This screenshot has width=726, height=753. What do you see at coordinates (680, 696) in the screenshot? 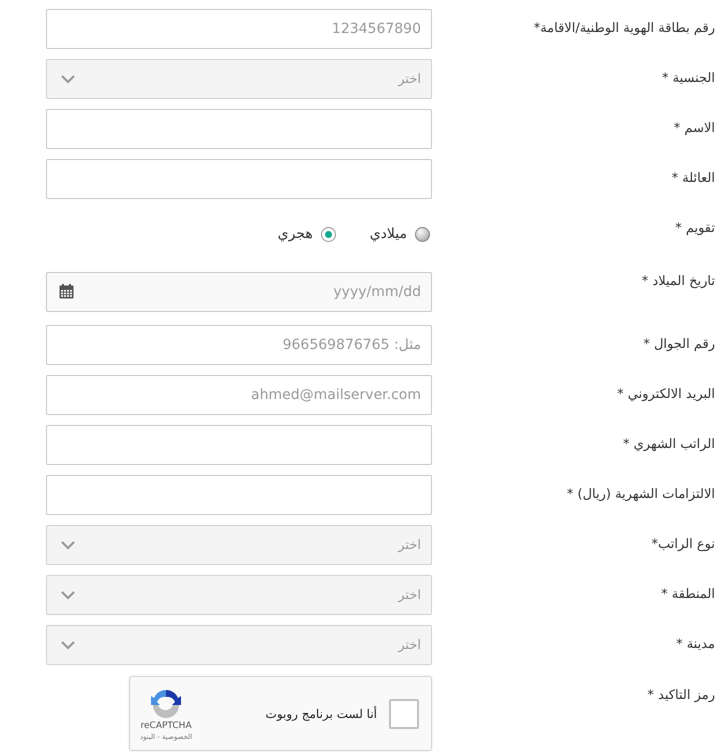
I see `field-label: رمز التاكيد *` at bounding box center [680, 696].